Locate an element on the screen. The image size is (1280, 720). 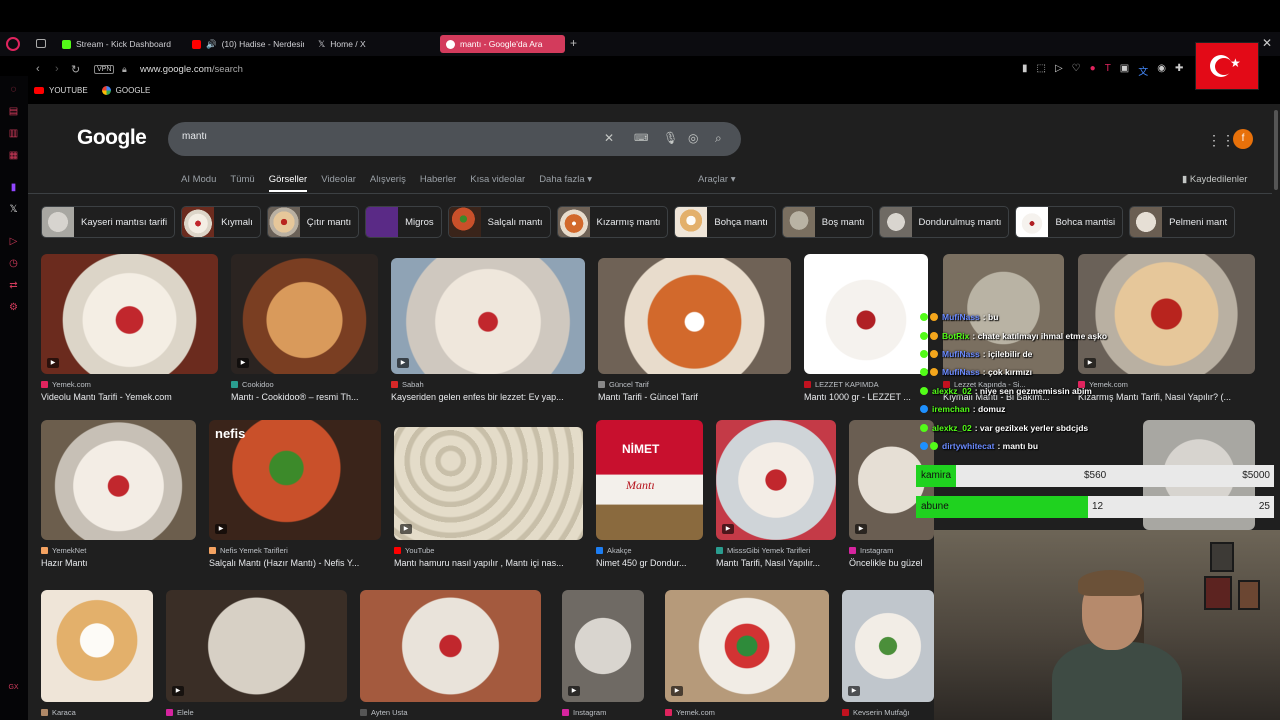
result-image: NİMET Mantı is located at coordinates (649, 480).